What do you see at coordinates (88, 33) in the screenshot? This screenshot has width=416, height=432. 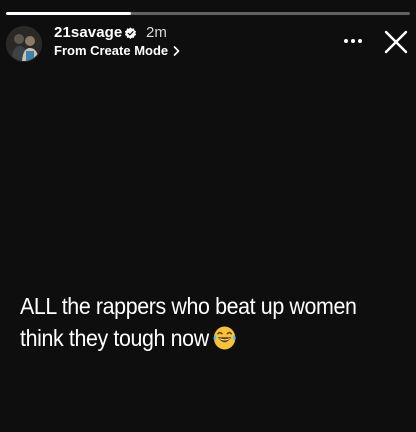 I see `username: 21savage` at bounding box center [88, 33].